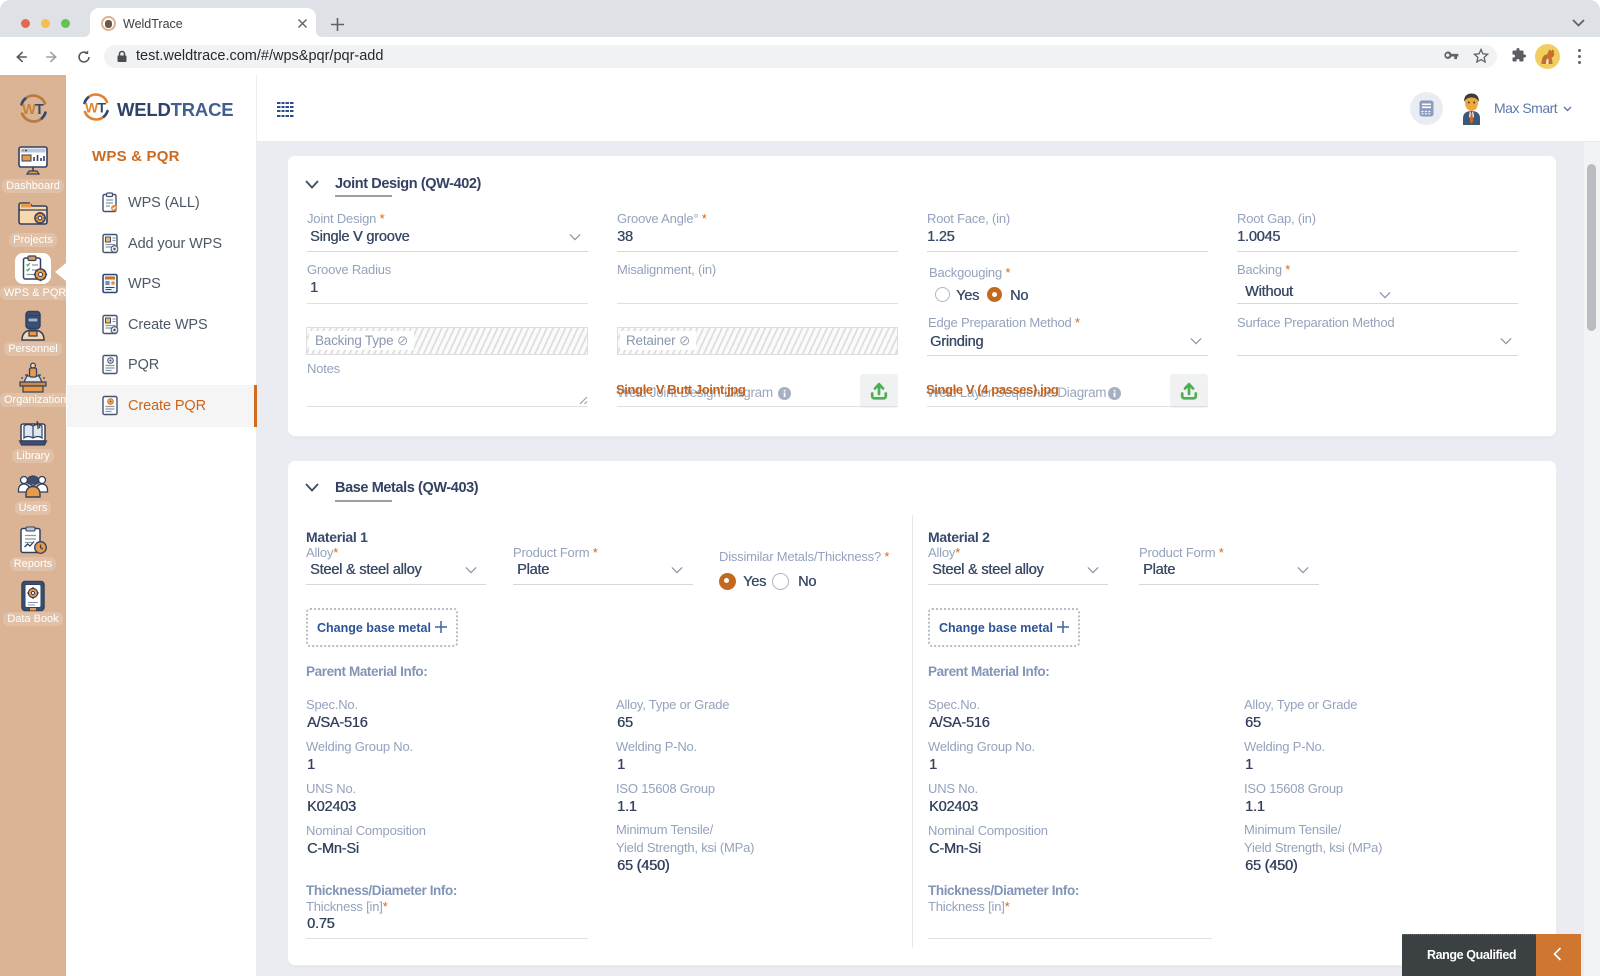 This screenshot has height=976, width=1600. I want to click on svg-text: W, so click(29, 110).